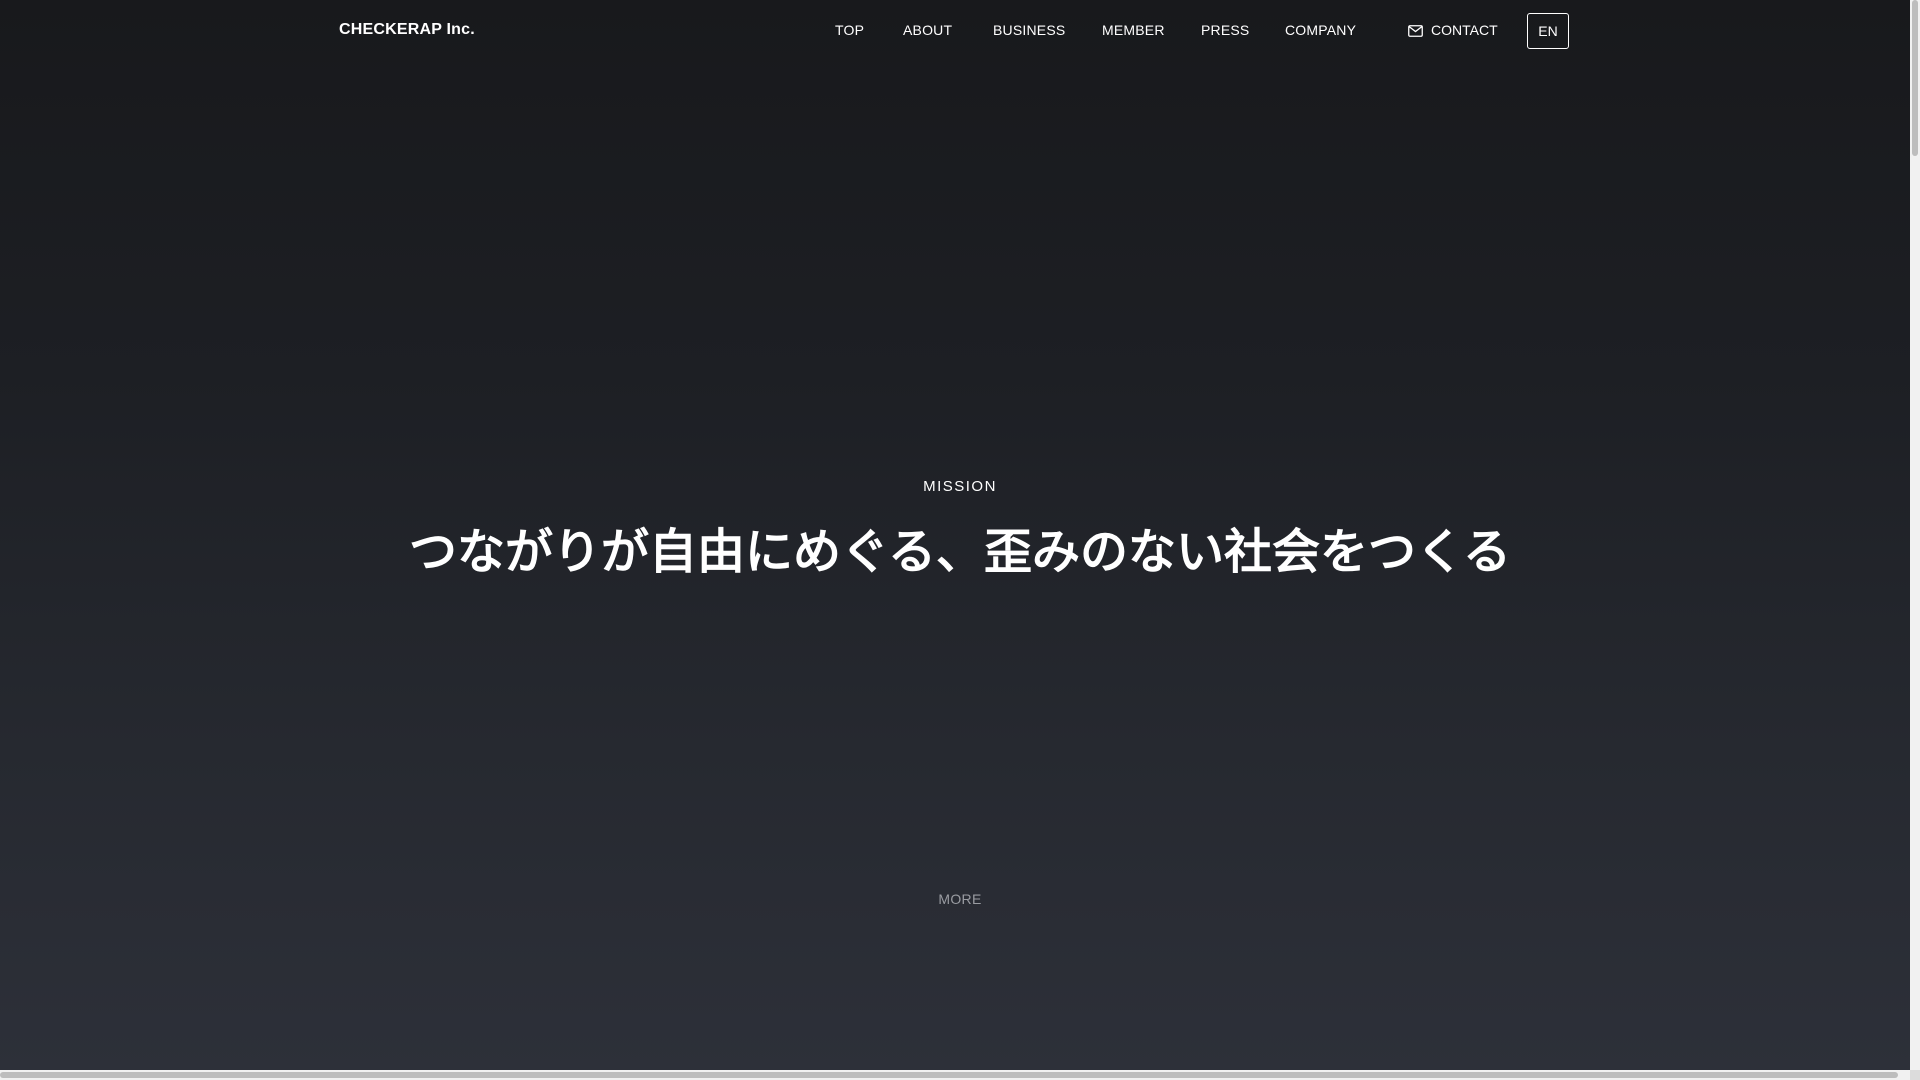 The image size is (1920, 1080). What do you see at coordinates (1915, 535) in the screenshot?
I see `vertical-scrollbar` at bounding box center [1915, 535].